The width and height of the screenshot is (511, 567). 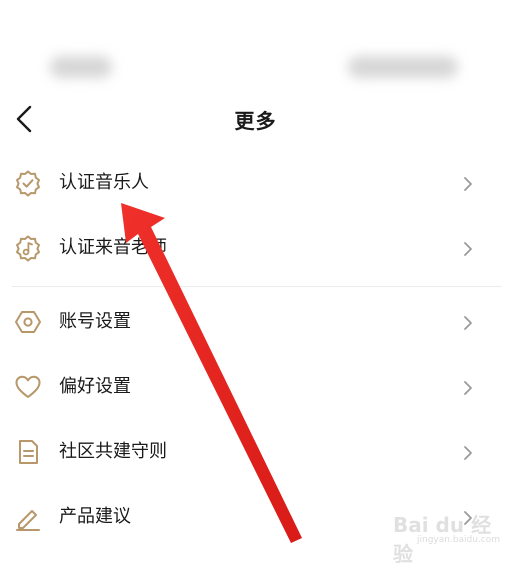 What do you see at coordinates (403, 67) in the screenshot?
I see `status-icons-blurred` at bounding box center [403, 67].